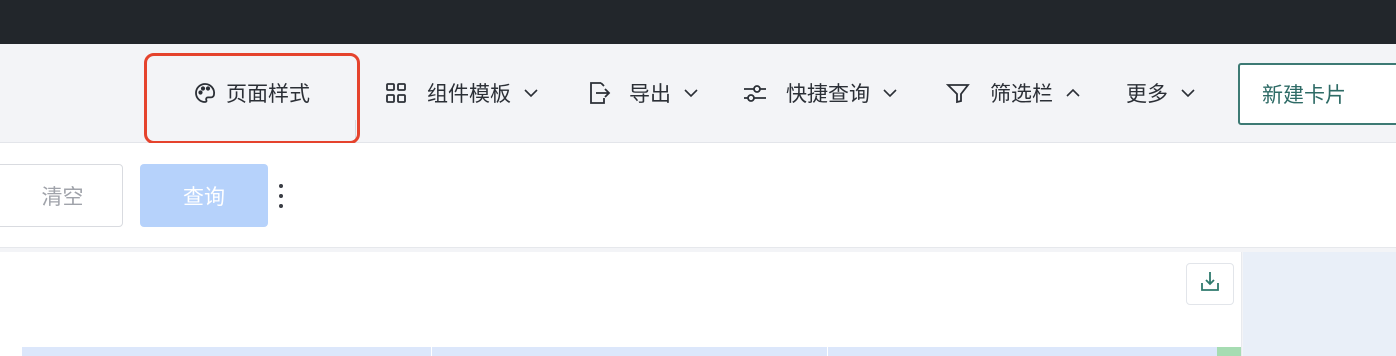  Describe the element at coordinates (619, 351) in the screenshot. I see `table-header` at that location.